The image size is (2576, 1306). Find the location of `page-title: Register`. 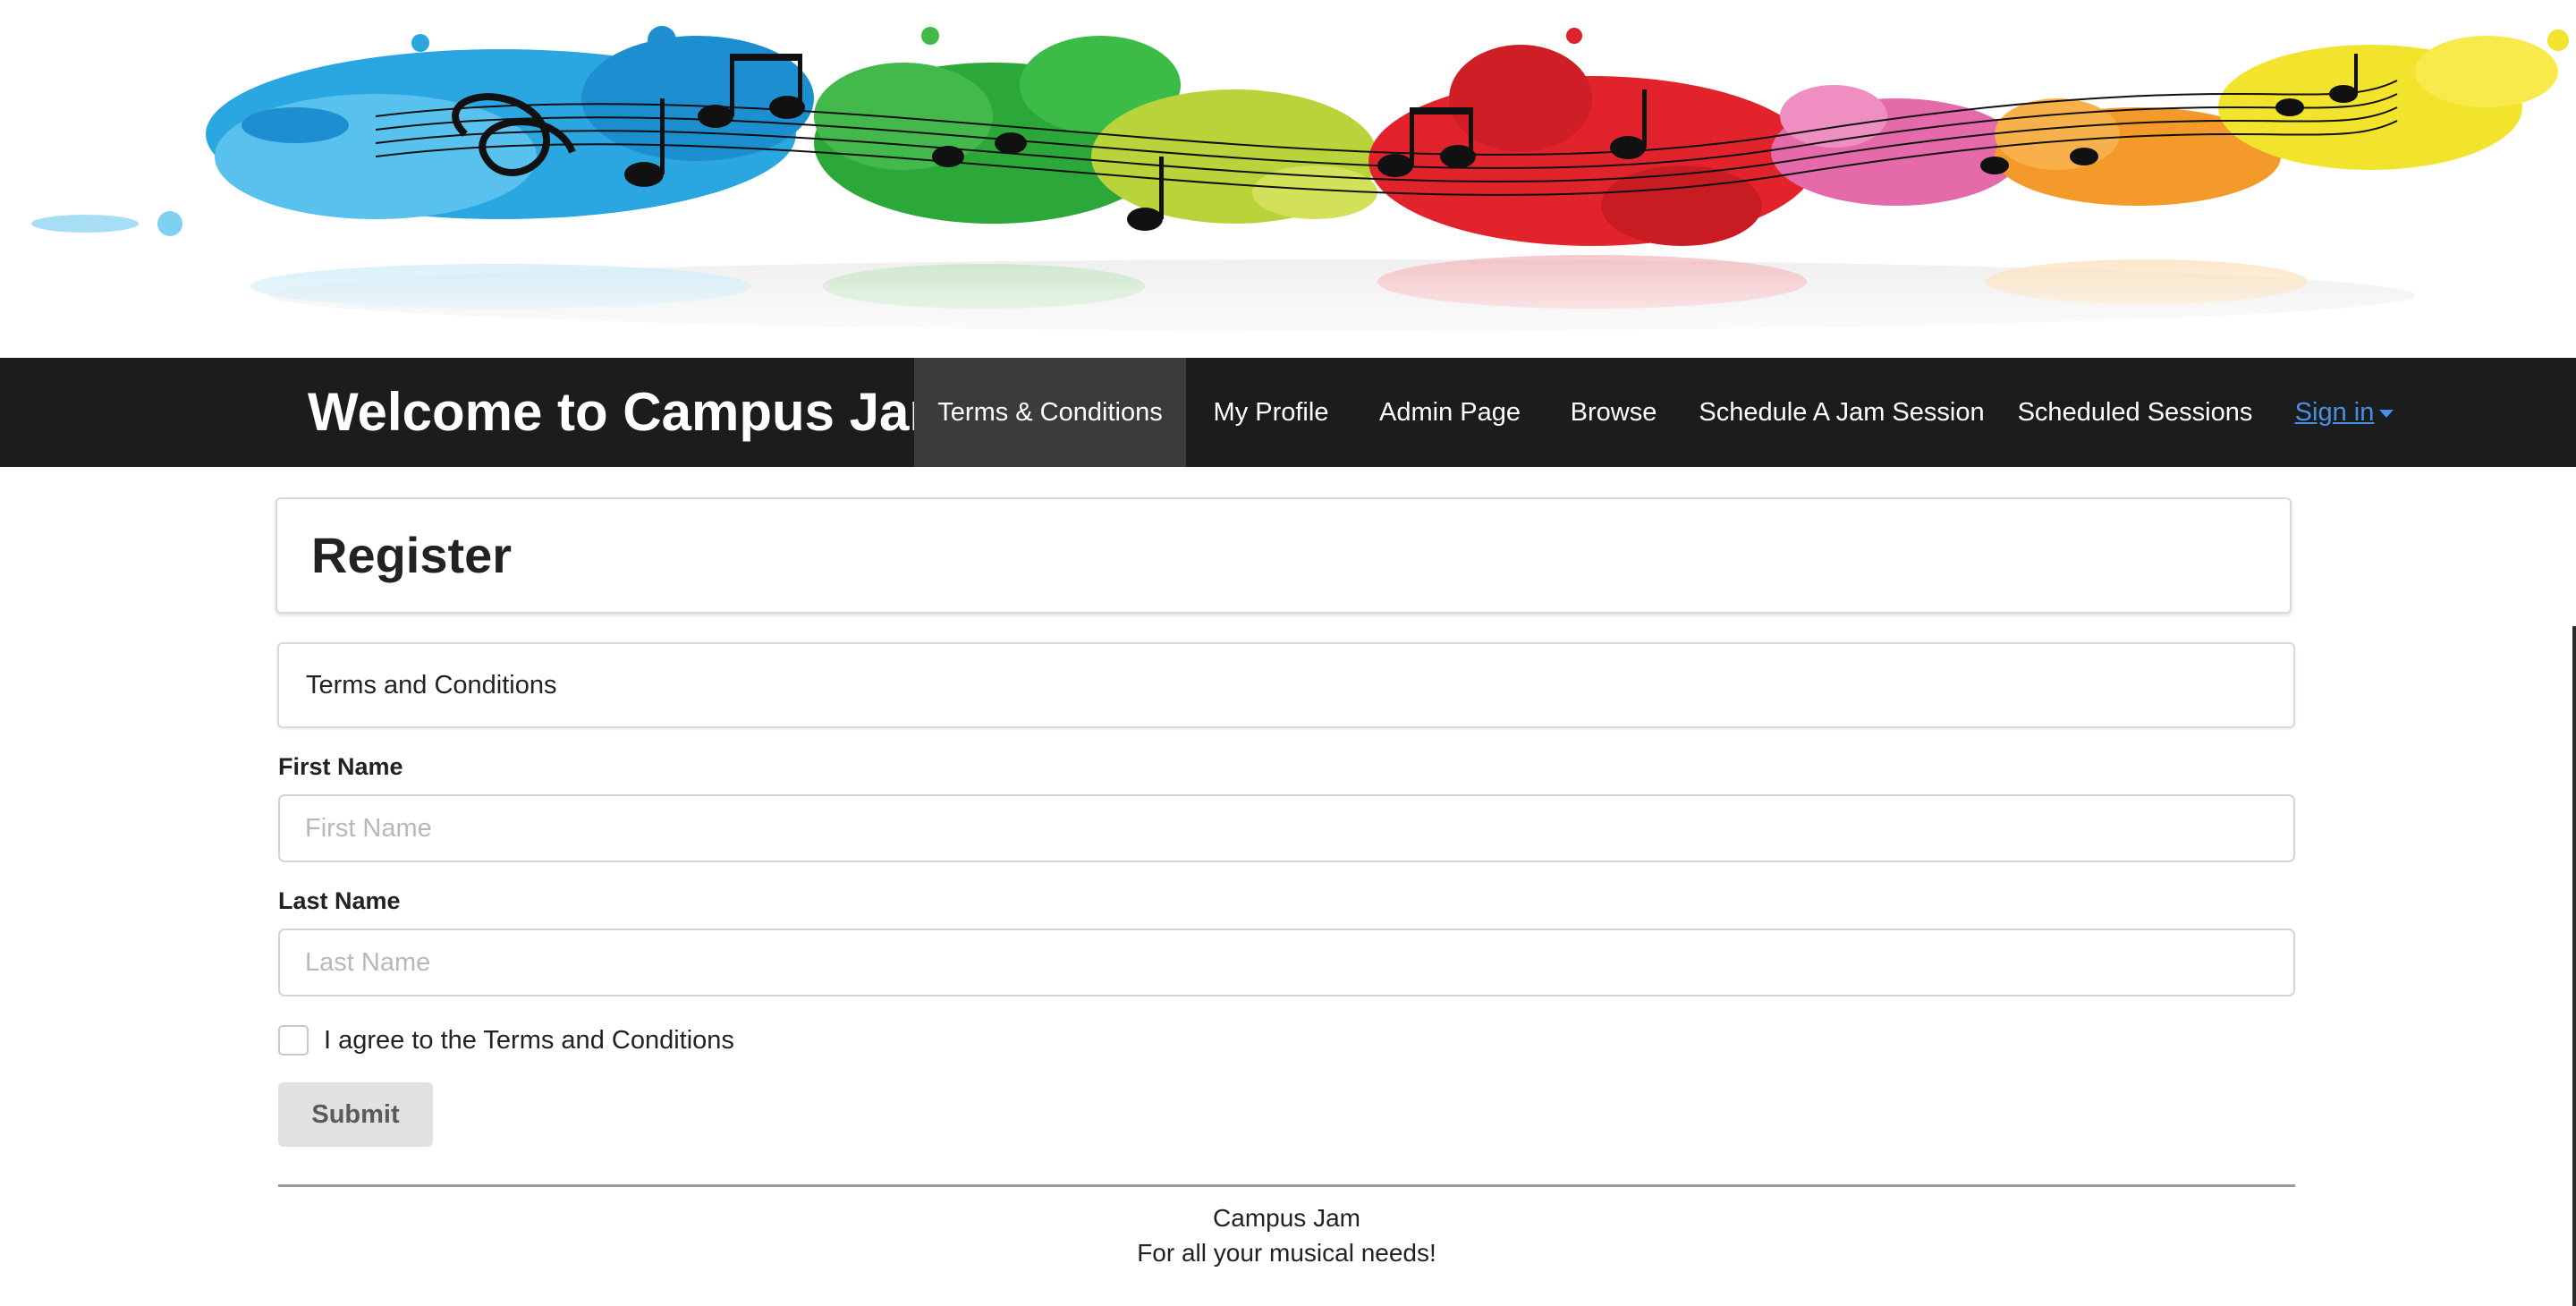

page-title: Register is located at coordinates (412, 555).